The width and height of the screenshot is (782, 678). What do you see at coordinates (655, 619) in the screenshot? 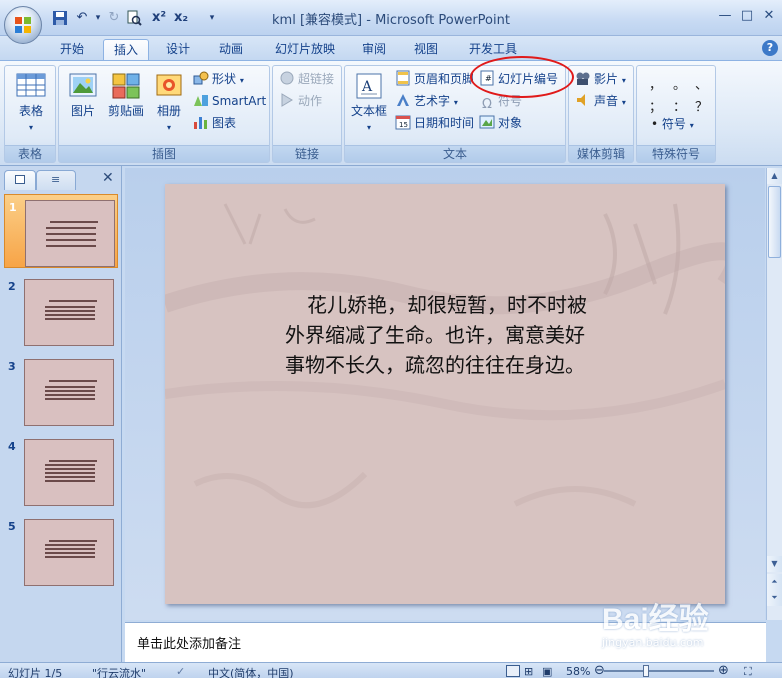
I see `watermark-brand: Bai经验` at bounding box center [655, 619].